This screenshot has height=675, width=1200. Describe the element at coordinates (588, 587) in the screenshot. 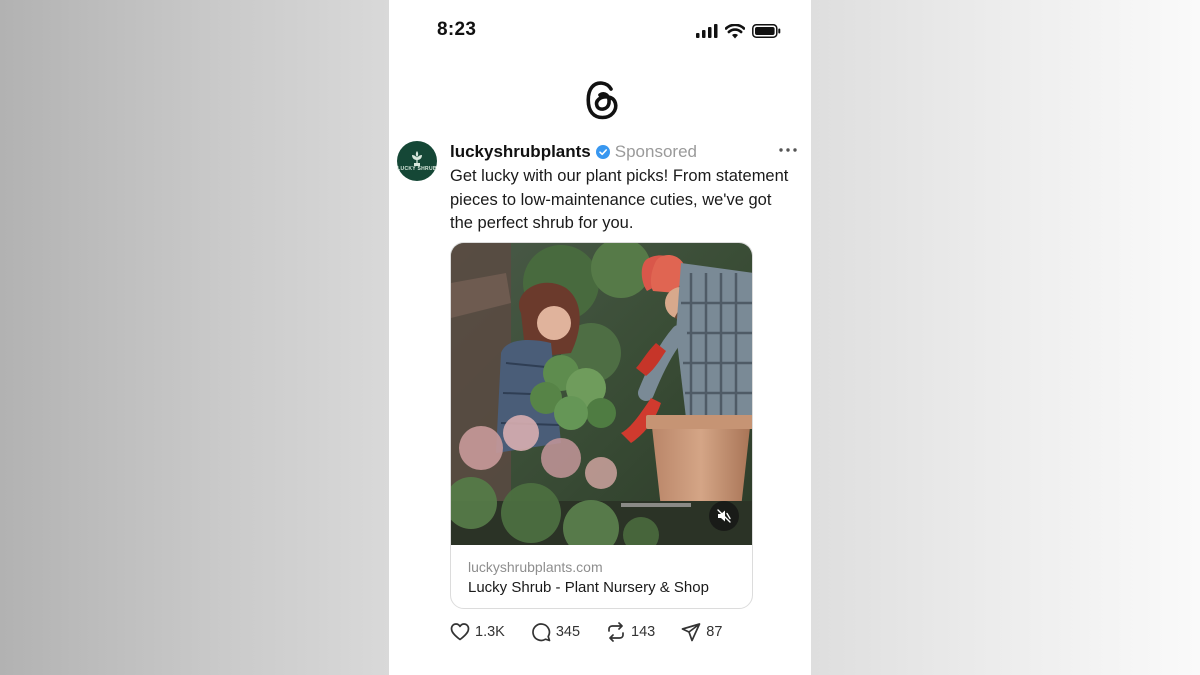

I see `link-title: Lucky Shrub - Plant Nursery & Shop` at that location.